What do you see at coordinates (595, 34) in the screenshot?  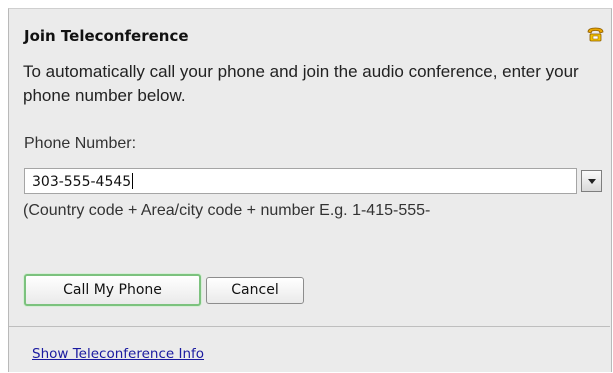 I see `phone-icon` at bounding box center [595, 34].